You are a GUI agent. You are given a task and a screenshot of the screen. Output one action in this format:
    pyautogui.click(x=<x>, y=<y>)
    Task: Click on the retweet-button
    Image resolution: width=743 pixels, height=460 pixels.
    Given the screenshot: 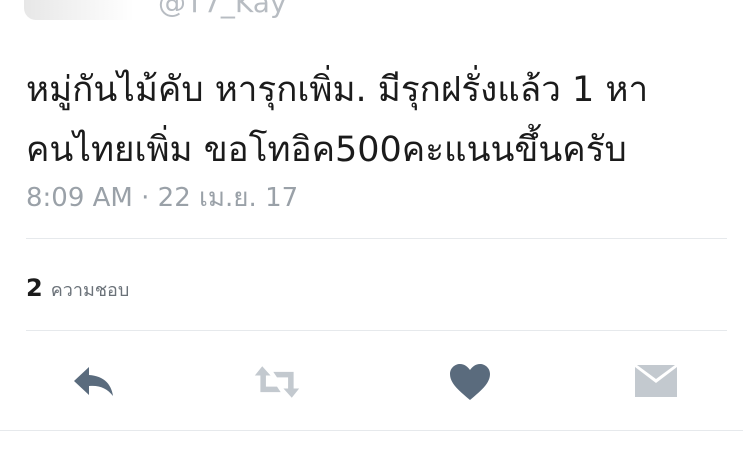 What is the action you would take?
    pyautogui.click(x=277, y=382)
    